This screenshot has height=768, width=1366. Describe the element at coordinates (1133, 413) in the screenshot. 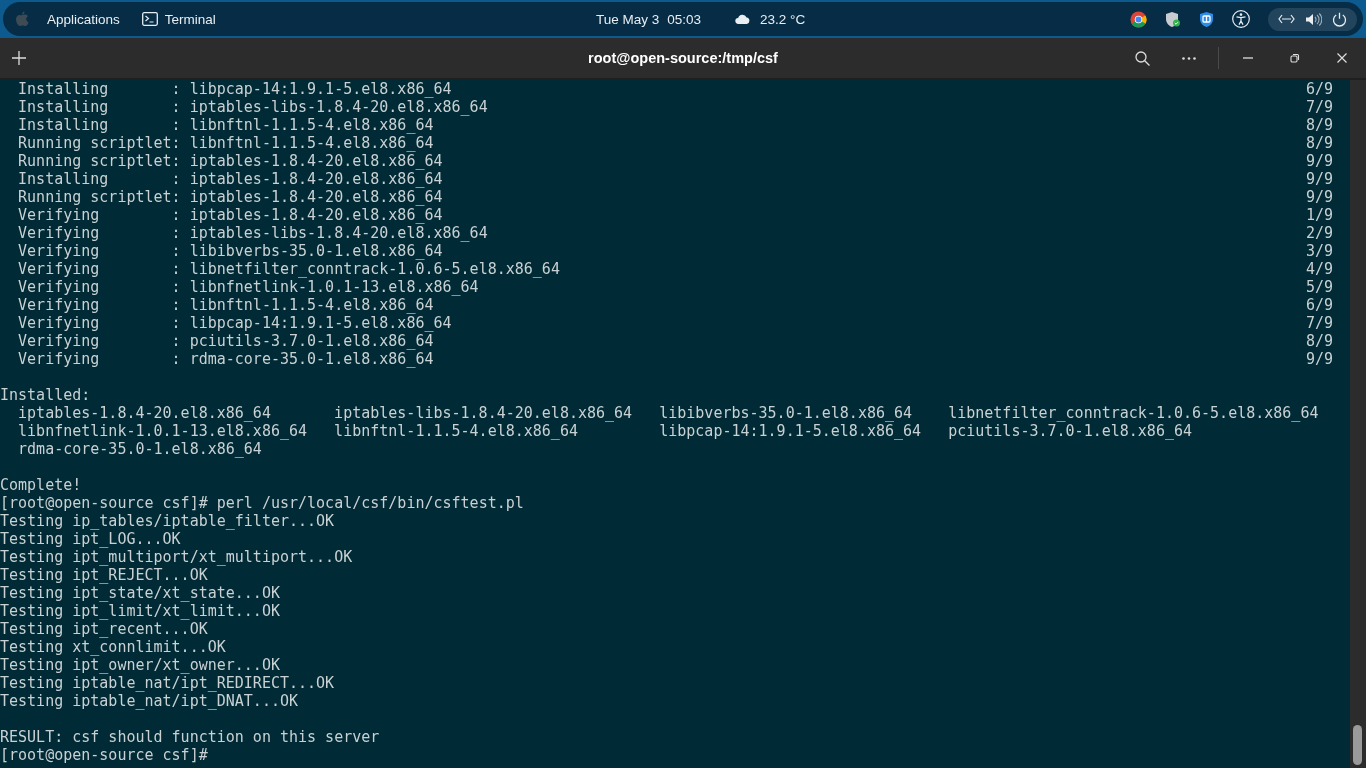

I see `package-name: libnetfilter_conntrack-1.0.6-5.el8.x86_64` at that location.